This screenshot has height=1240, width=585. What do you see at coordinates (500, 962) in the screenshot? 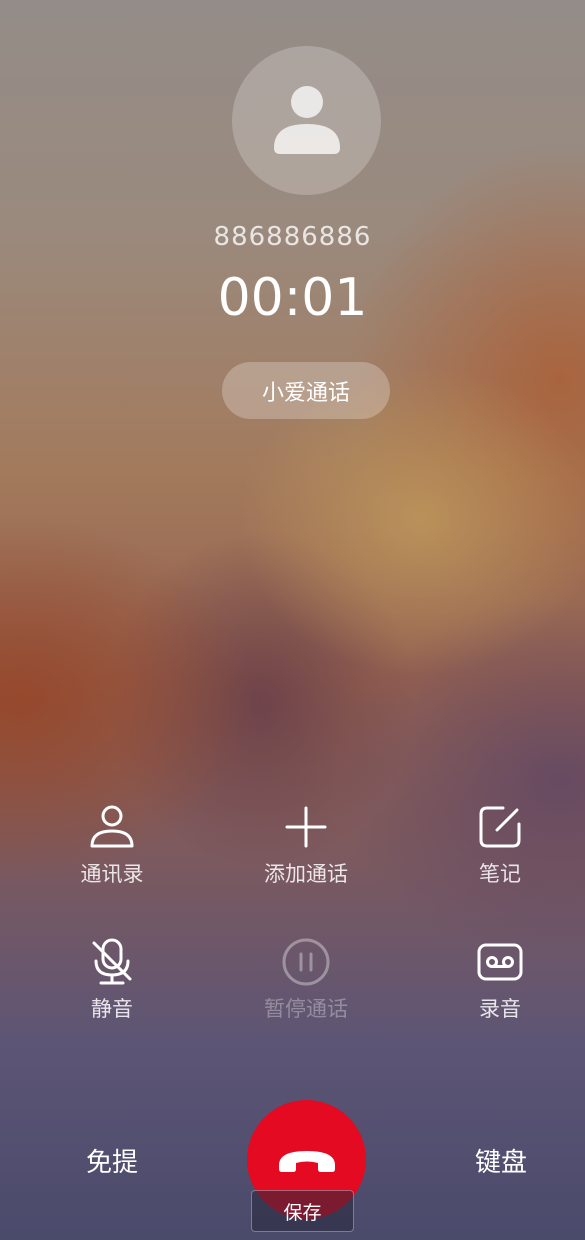
I see `record-icon` at bounding box center [500, 962].